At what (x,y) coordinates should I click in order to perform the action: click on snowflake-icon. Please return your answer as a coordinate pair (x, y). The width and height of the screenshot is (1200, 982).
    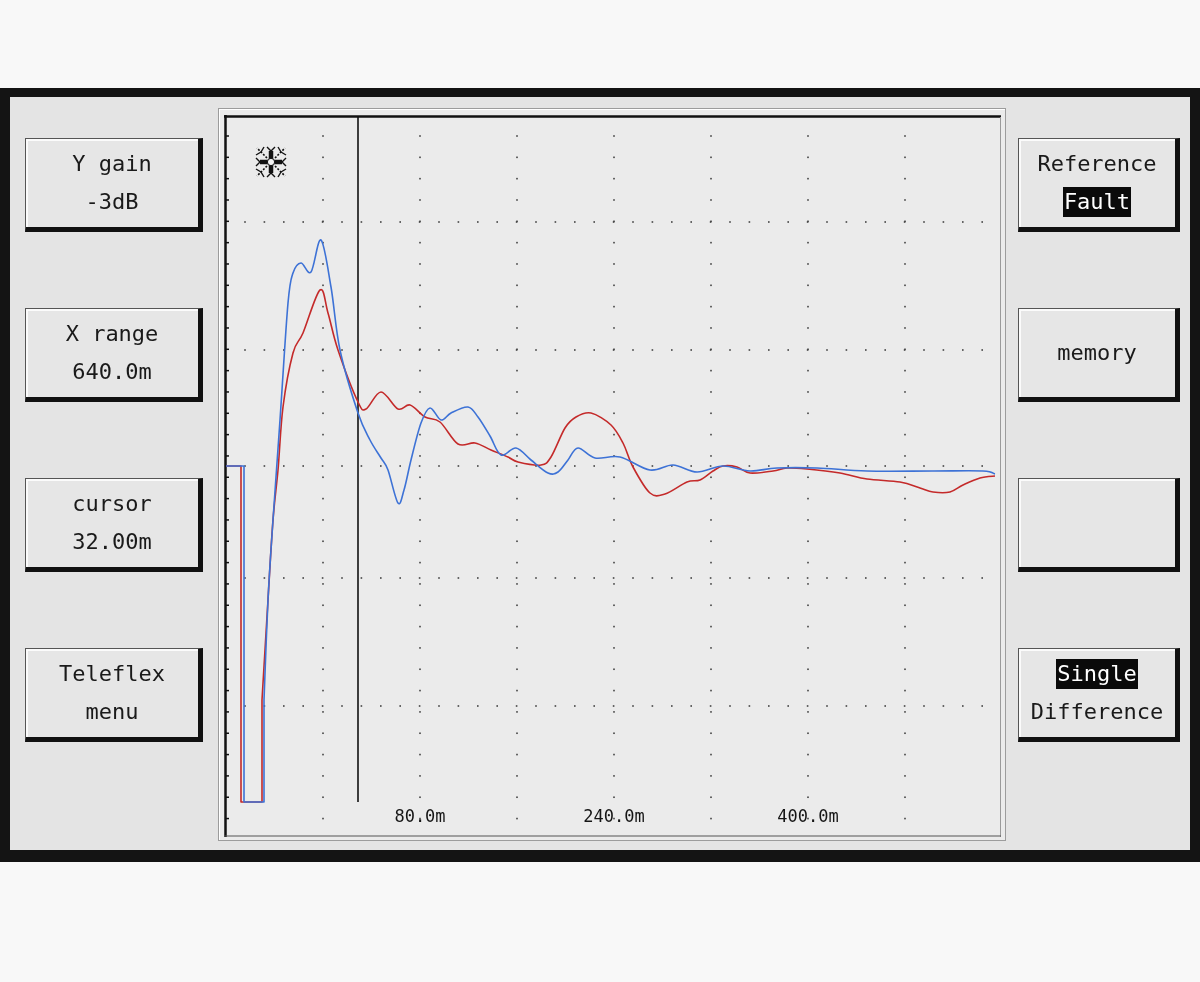
    Looking at the image, I should click on (271, 162).